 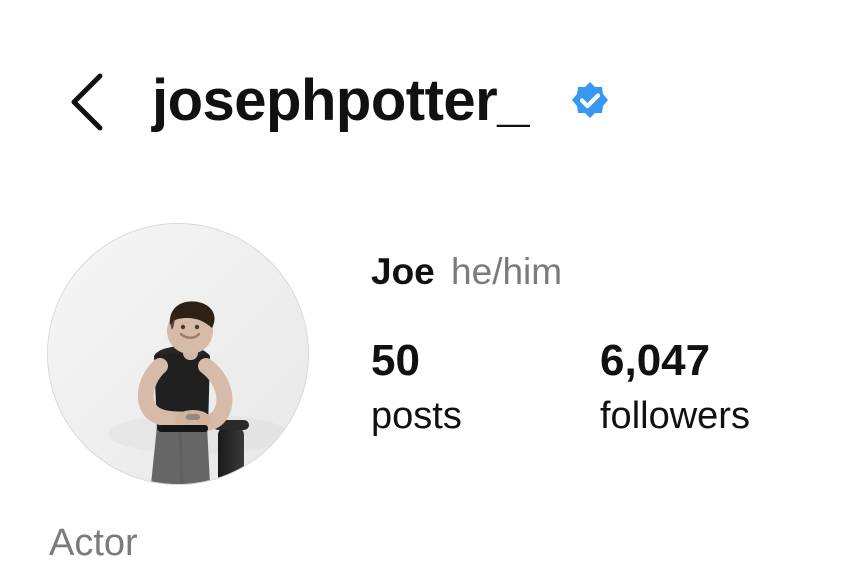 What do you see at coordinates (403, 271) in the screenshot?
I see `display-name: Joe` at bounding box center [403, 271].